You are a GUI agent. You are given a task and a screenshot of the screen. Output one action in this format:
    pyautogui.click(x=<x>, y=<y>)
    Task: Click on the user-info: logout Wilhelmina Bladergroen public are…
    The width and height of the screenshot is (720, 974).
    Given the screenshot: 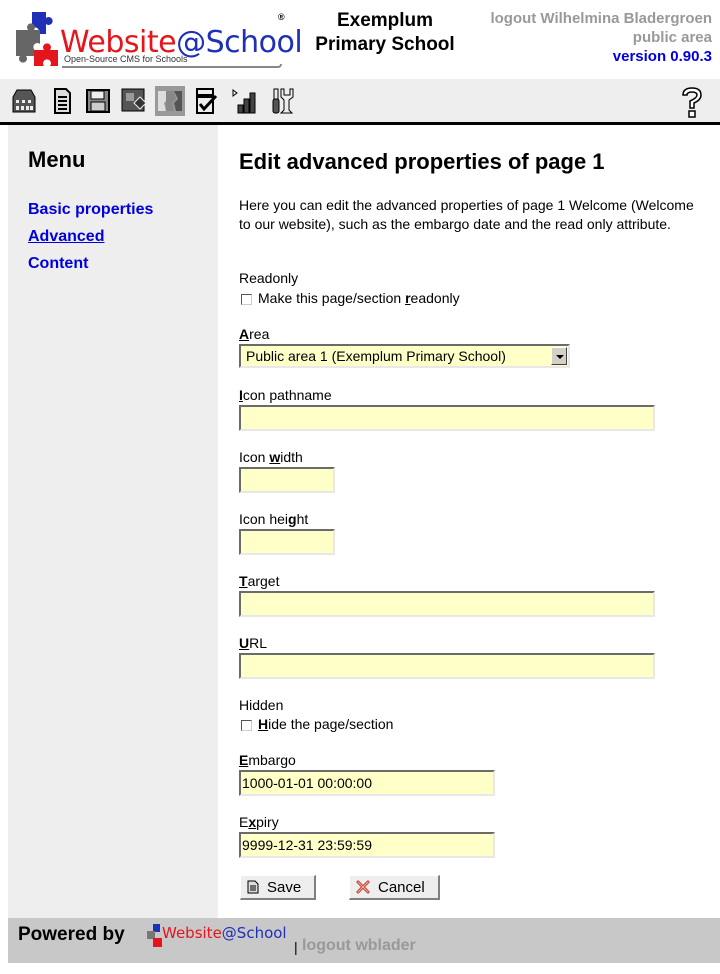 What is the action you would take?
    pyautogui.click(x=601, y=37)
    